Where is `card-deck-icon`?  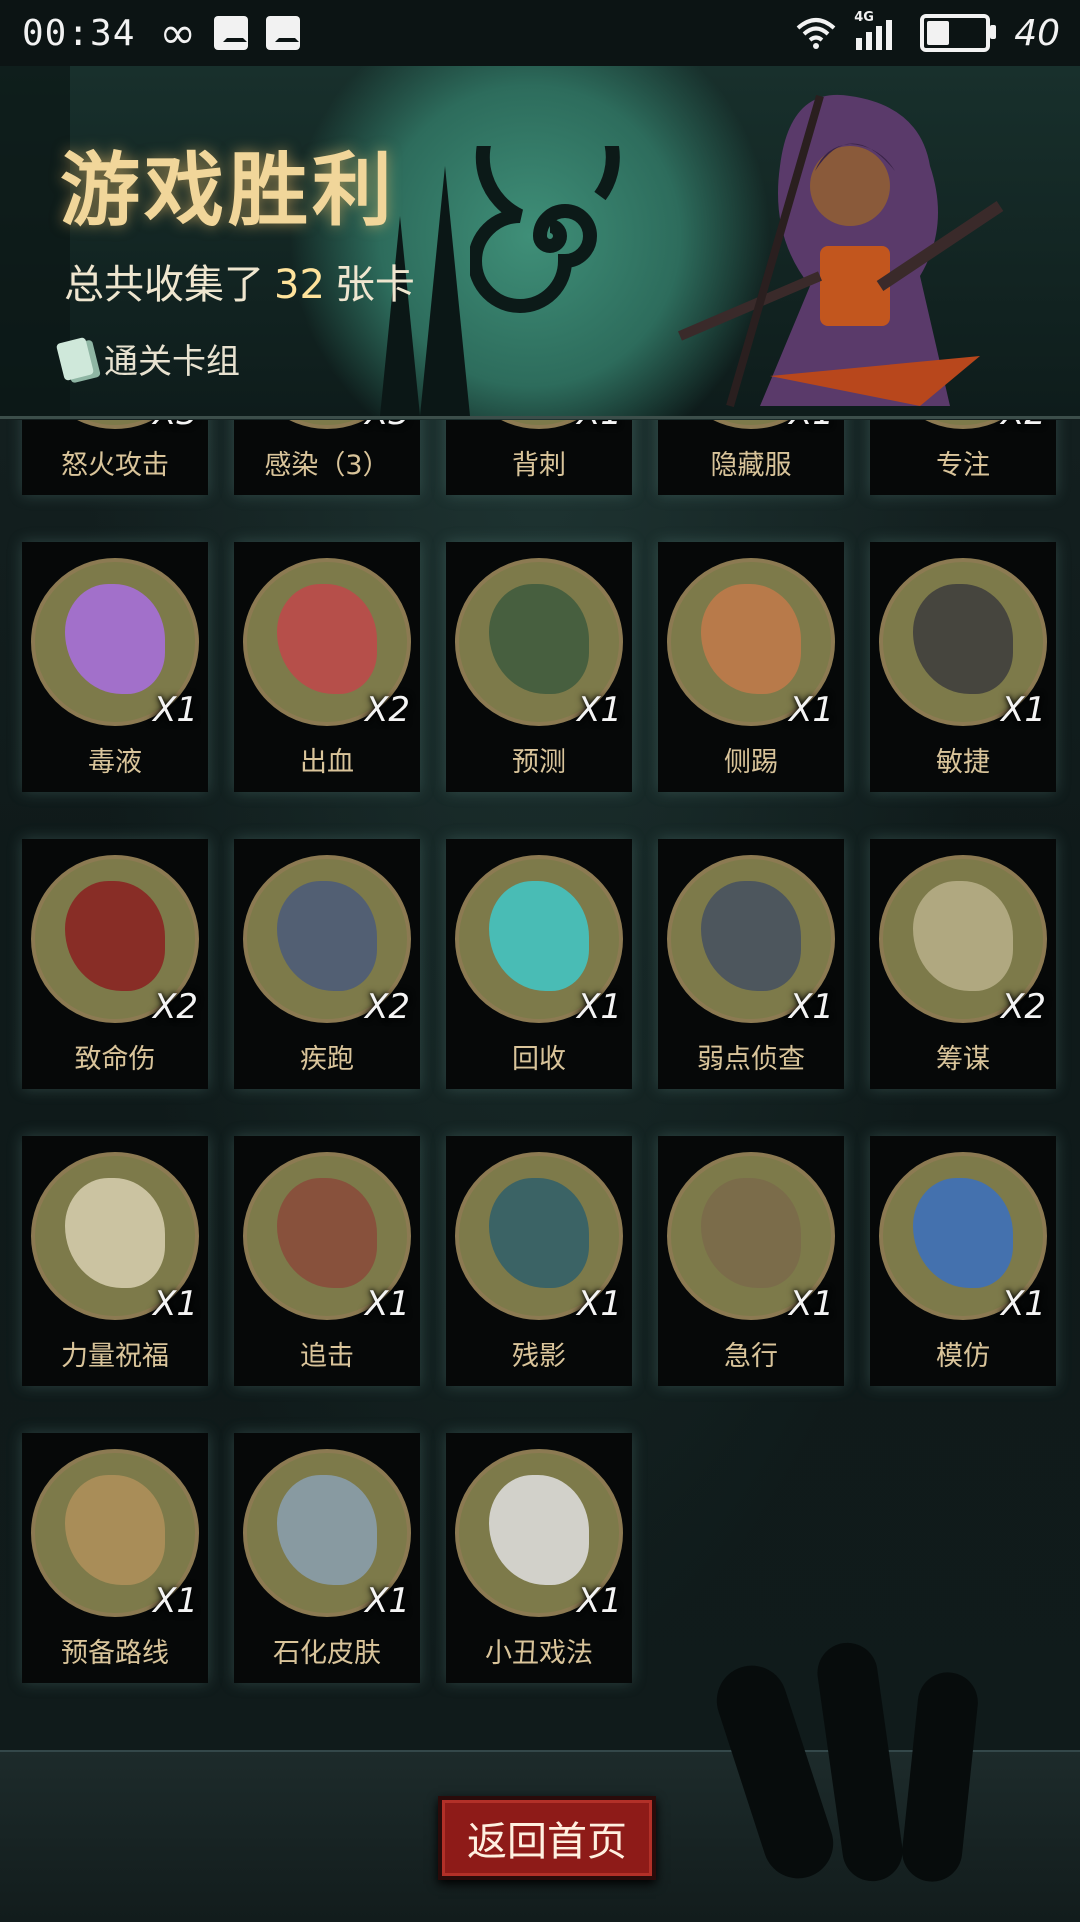 card-deck-icon is located at coordinates (75, 358).